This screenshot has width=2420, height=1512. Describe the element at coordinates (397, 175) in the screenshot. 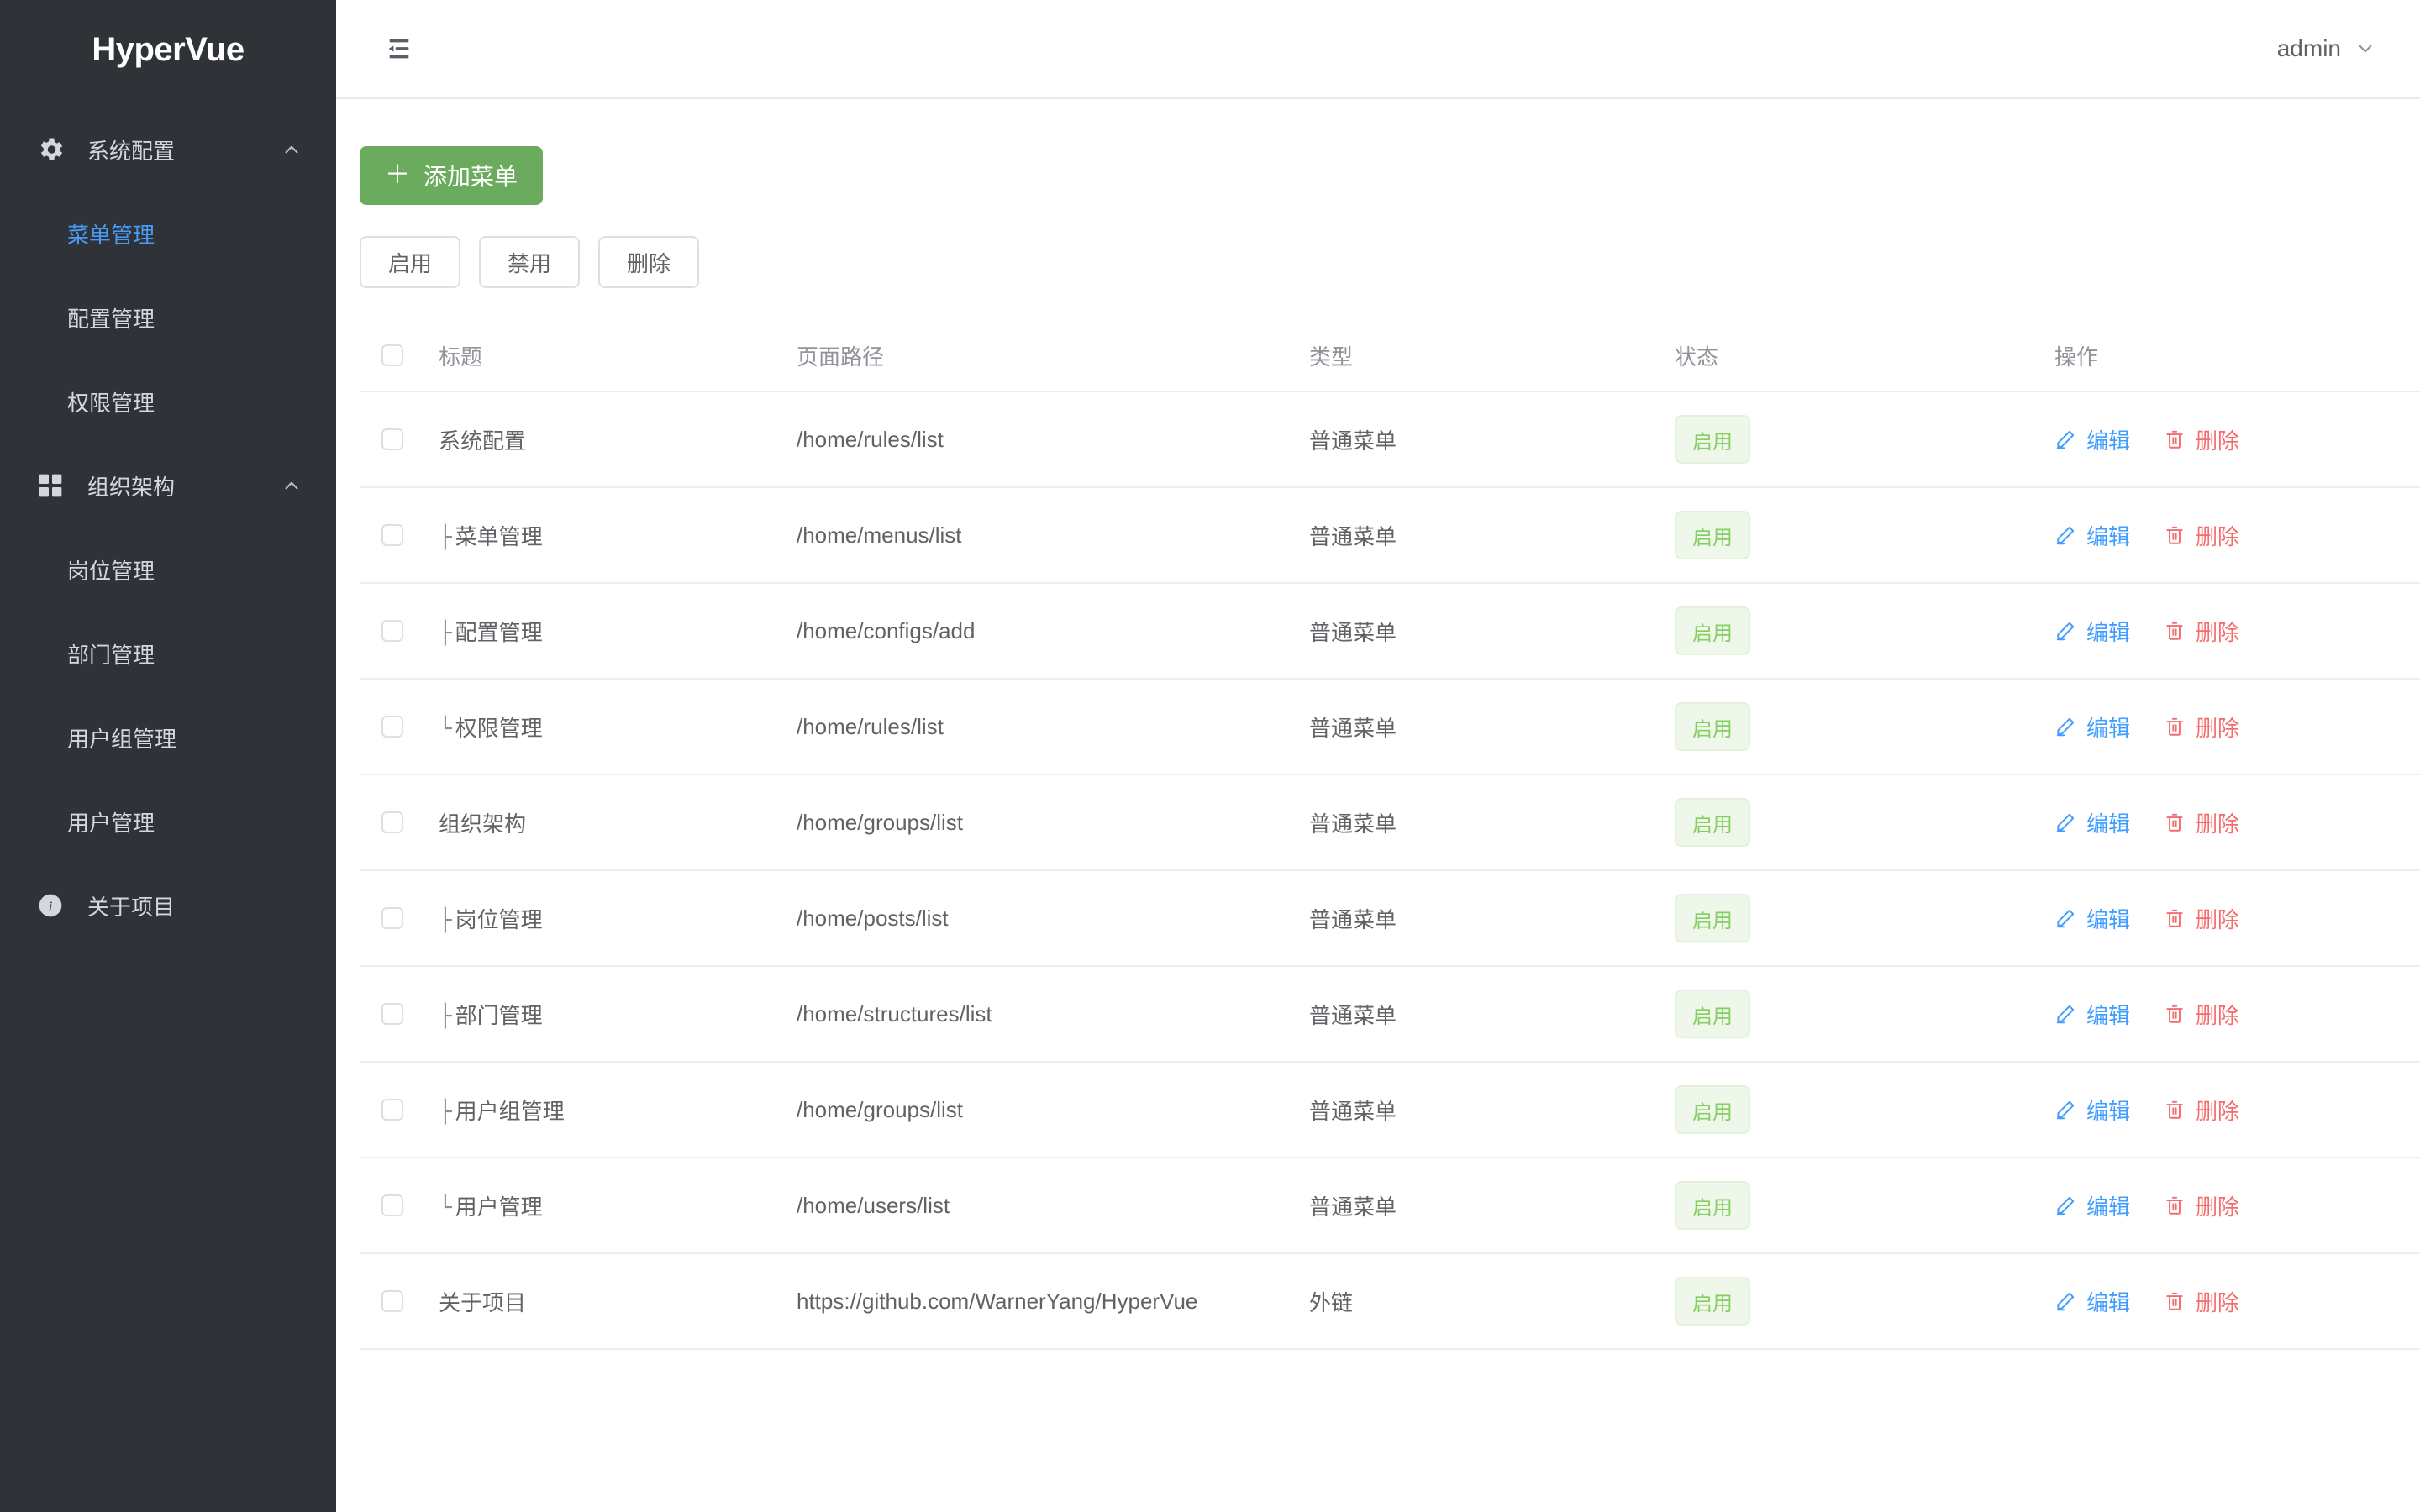

I see `plus-icon: ＋` at that location.